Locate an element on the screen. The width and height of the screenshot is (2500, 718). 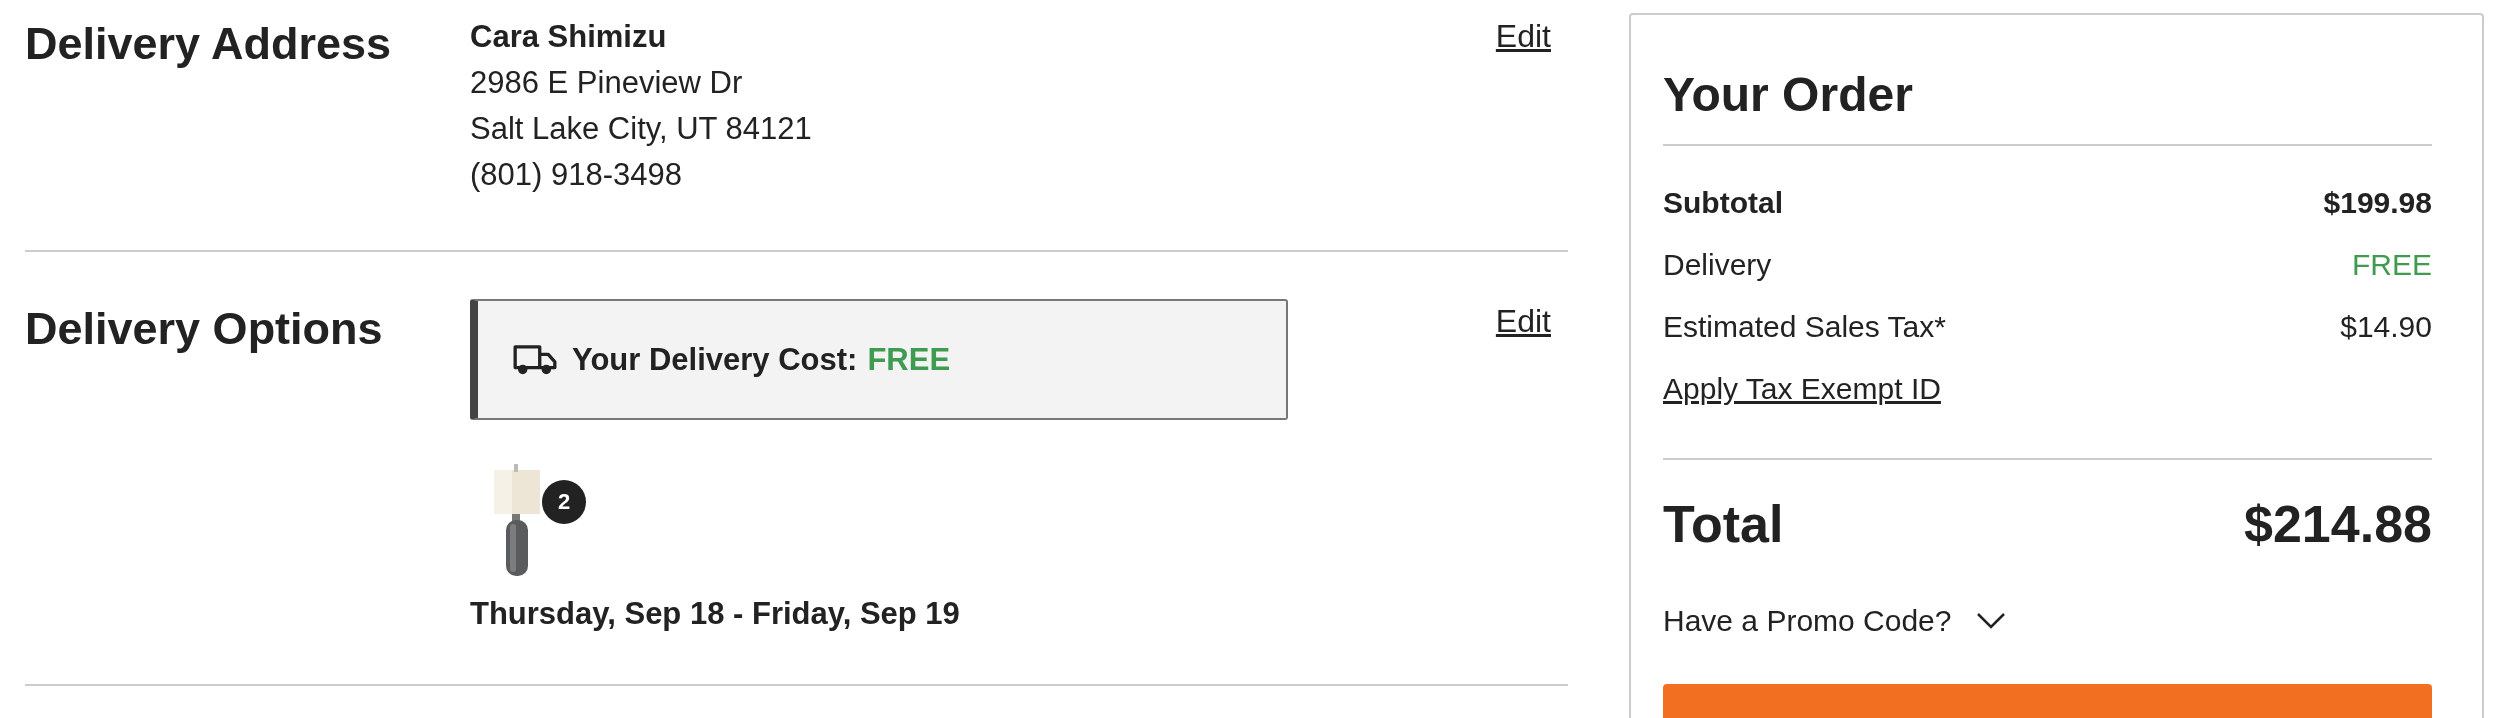
summary-label: Delivery is located at coordinates (1717, 265).